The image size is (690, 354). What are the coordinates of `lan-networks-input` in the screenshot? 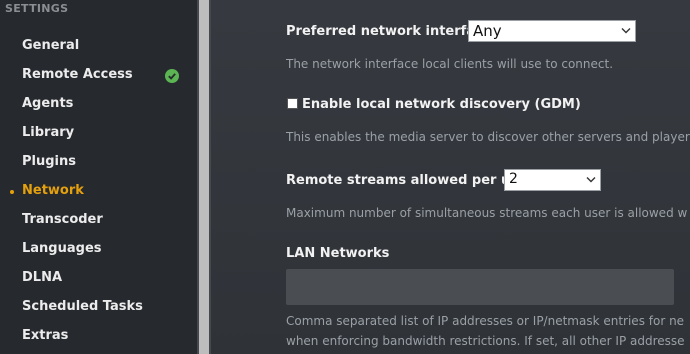 It's located at (480, 287).